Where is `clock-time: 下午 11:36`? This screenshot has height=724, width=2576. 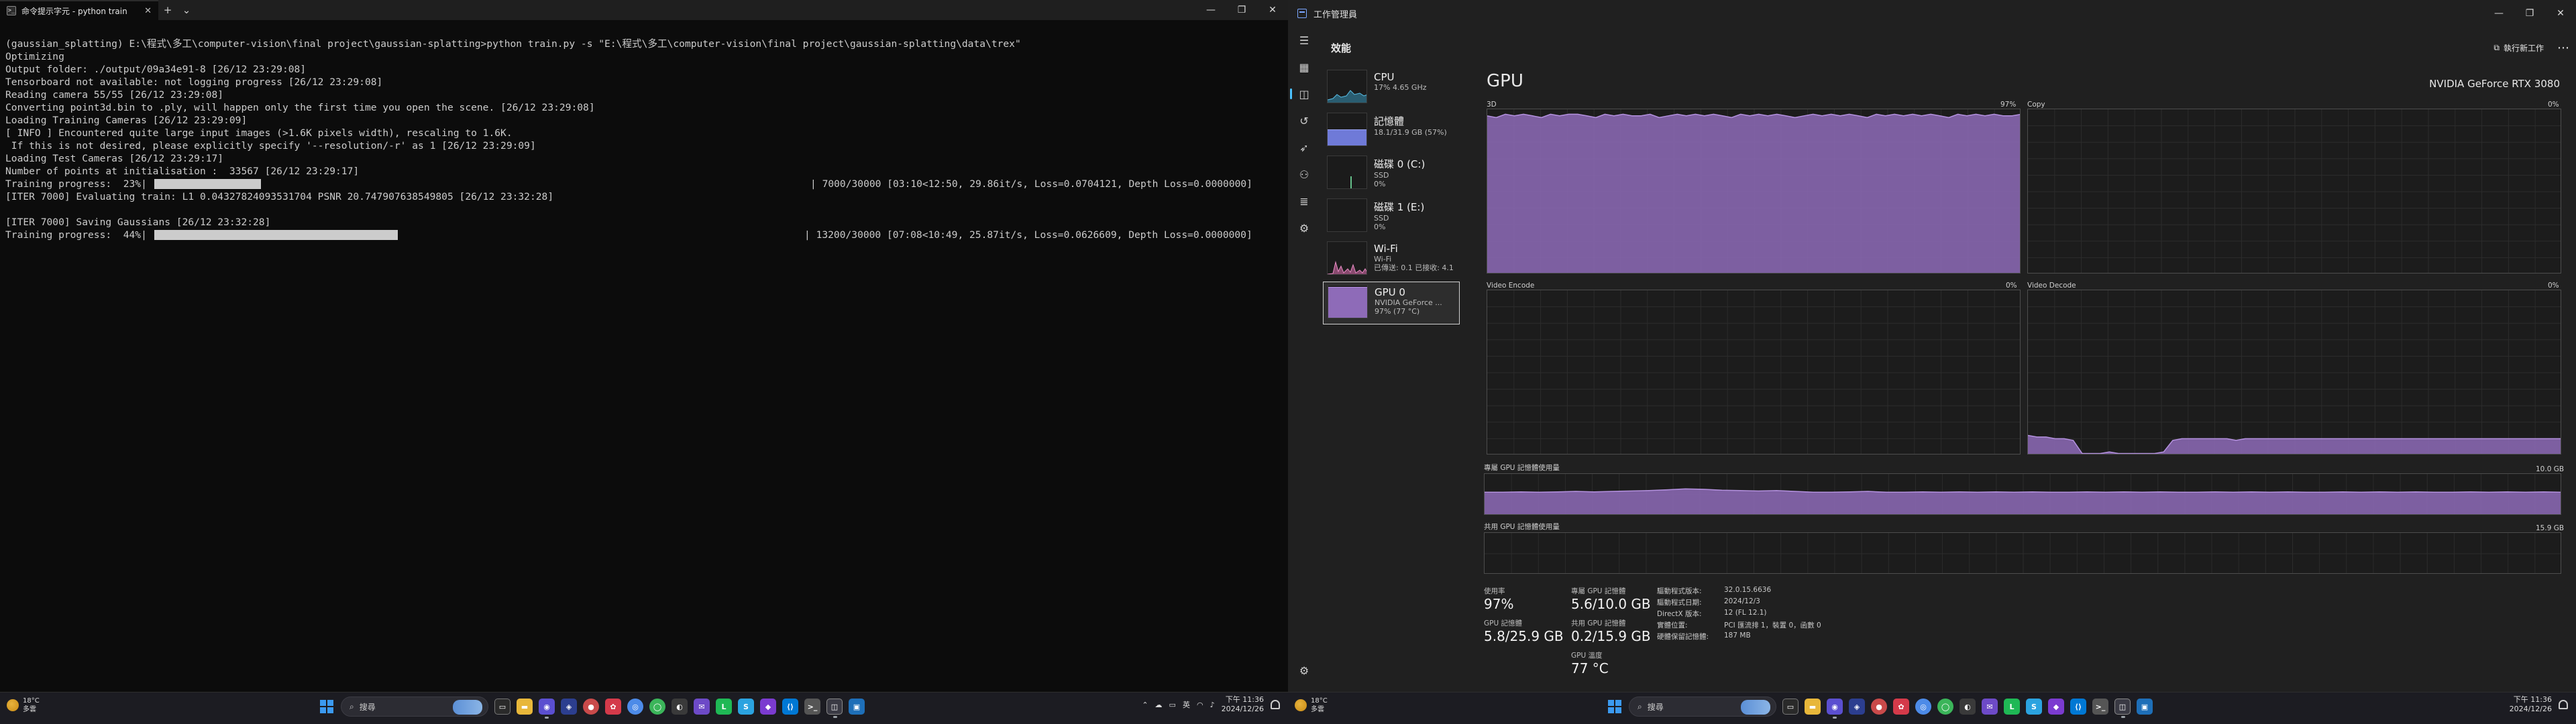 clock-time: 下午 11:36 is located at coordinates (1244, 700).